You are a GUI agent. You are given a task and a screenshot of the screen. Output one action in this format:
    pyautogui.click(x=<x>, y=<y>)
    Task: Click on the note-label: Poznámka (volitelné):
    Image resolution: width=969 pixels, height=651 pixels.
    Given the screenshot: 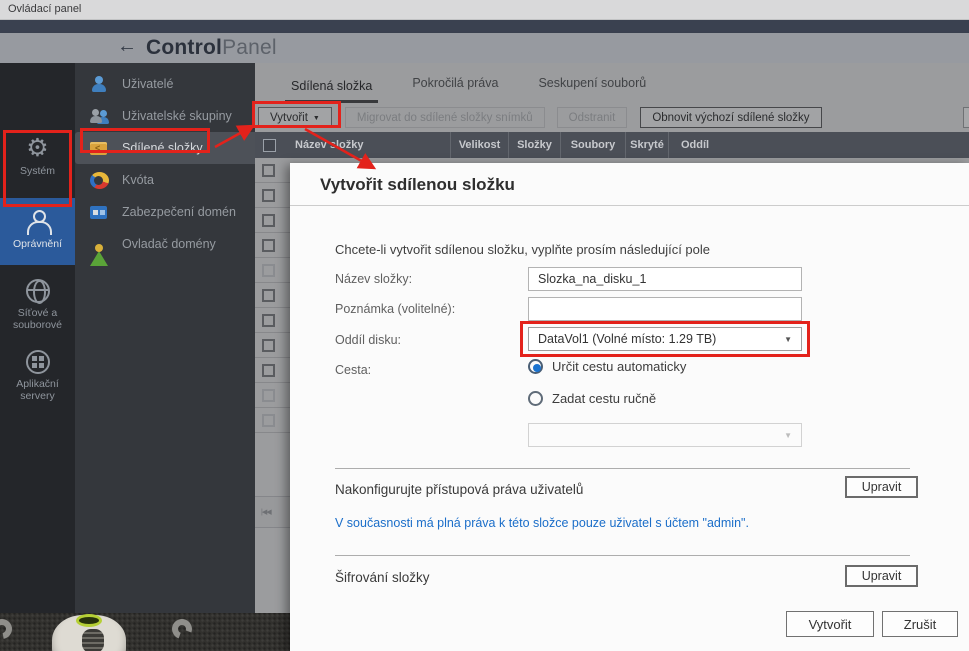 What is the action you would take?
    pyautogui.click(x=395, y=309)
    